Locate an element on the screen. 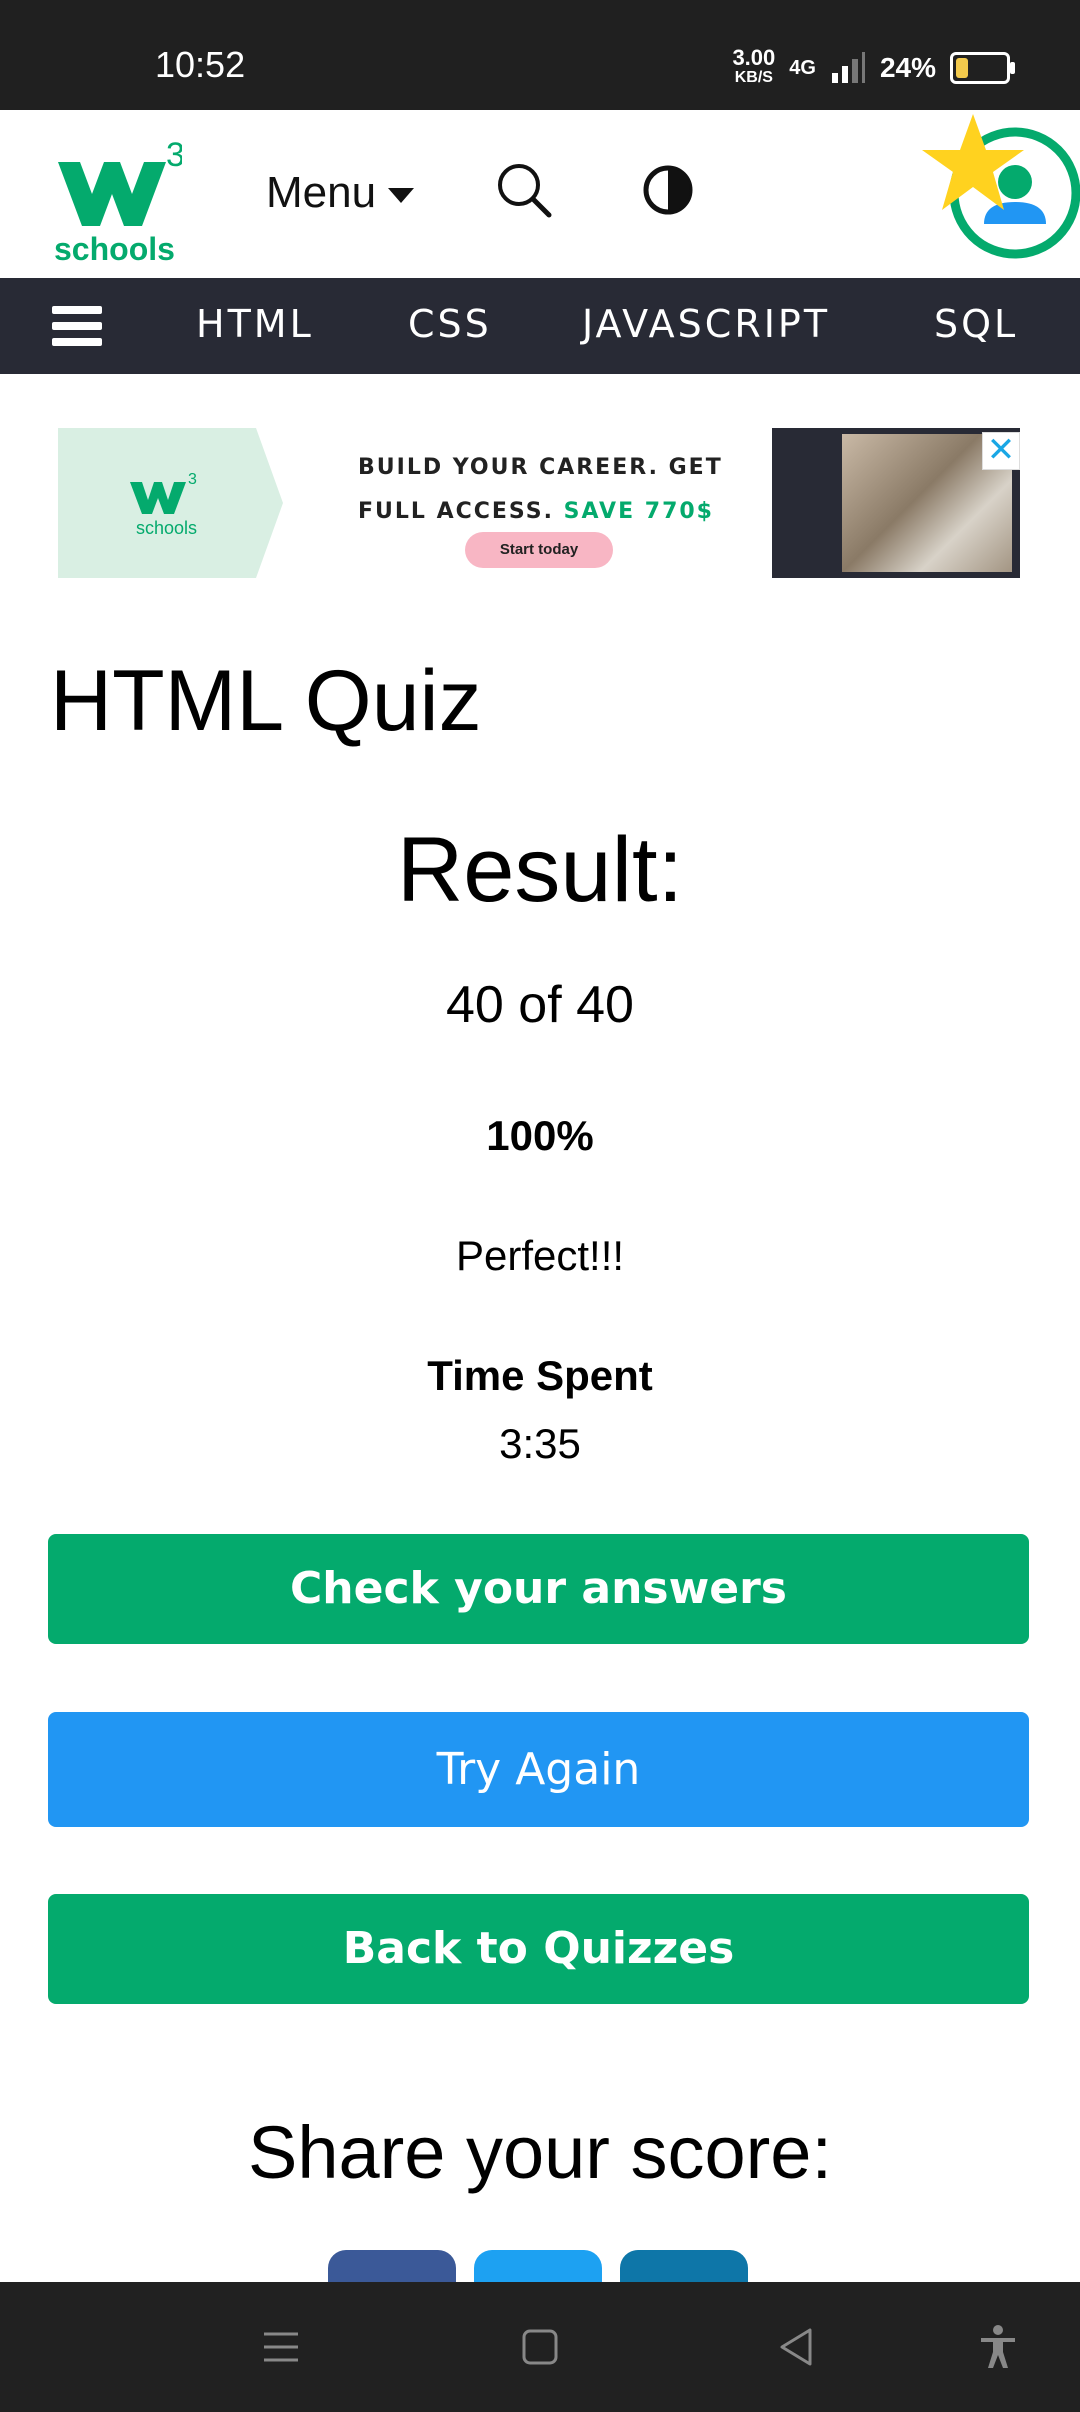 The image size is (1080, 2412). network-speed-unit: KB/S is located at coordinates (753, 77).